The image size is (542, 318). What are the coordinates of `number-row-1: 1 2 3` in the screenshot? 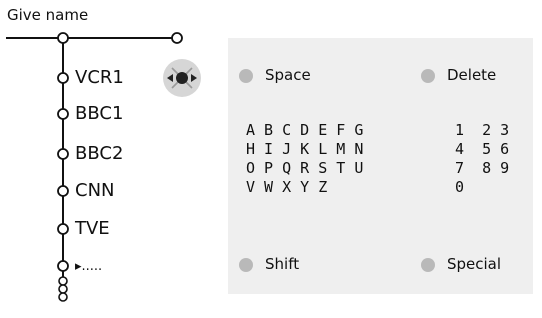 It's located at (482, 131).